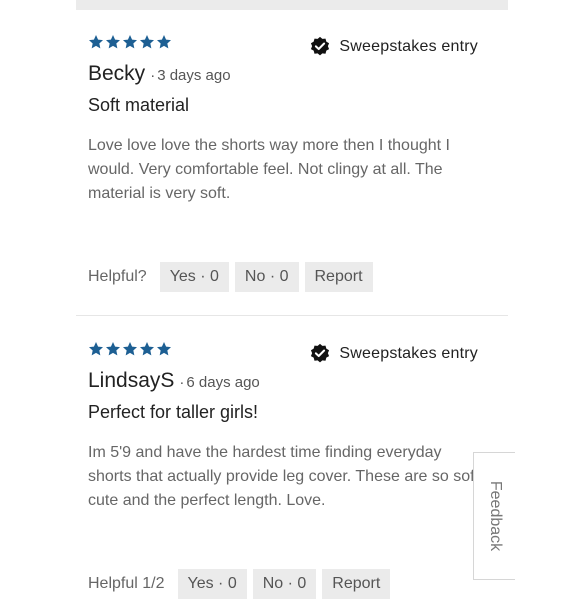 The height and width of the screenshot is (599, 580). I want to click on helpful-label: Helpful 1/2, so click(126, 583).